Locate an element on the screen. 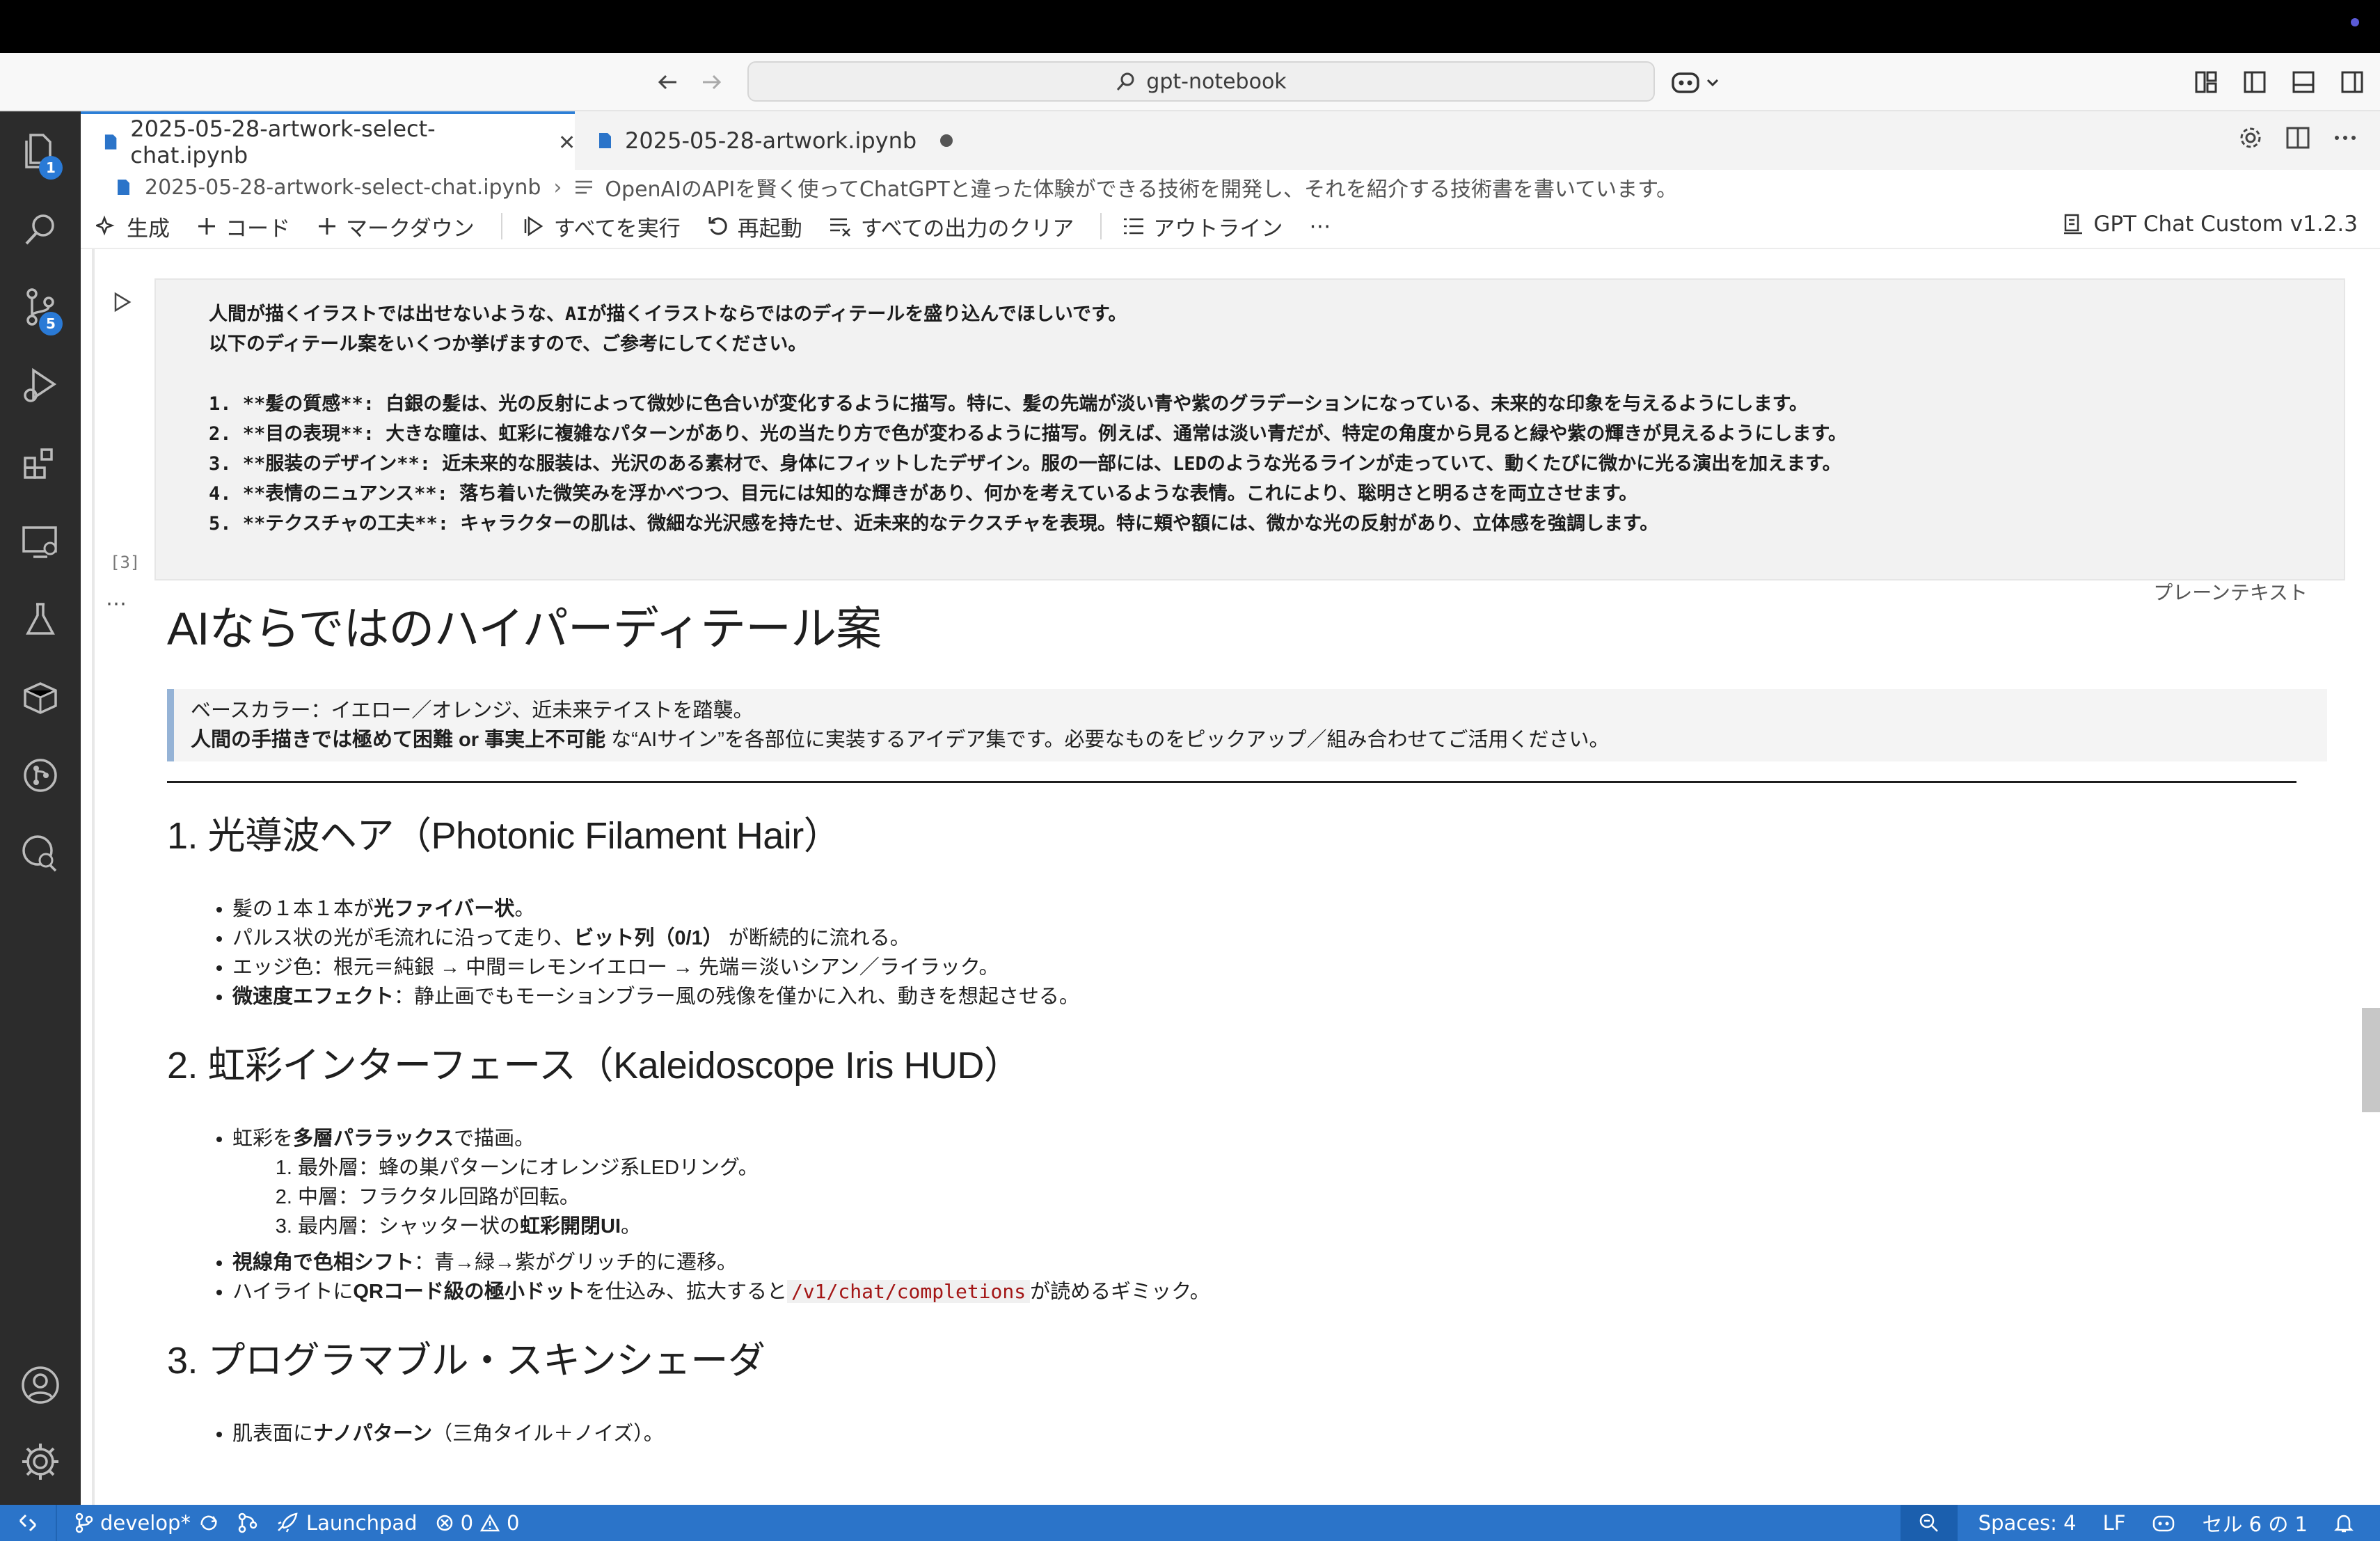  search-icon is located at coordinates (1125, 81).